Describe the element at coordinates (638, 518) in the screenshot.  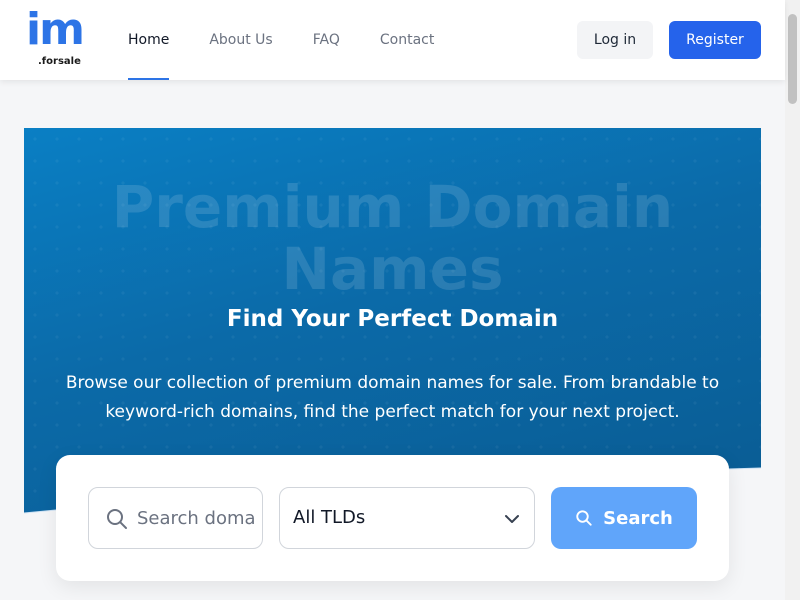
I see `search-button-label: Search` at that location.